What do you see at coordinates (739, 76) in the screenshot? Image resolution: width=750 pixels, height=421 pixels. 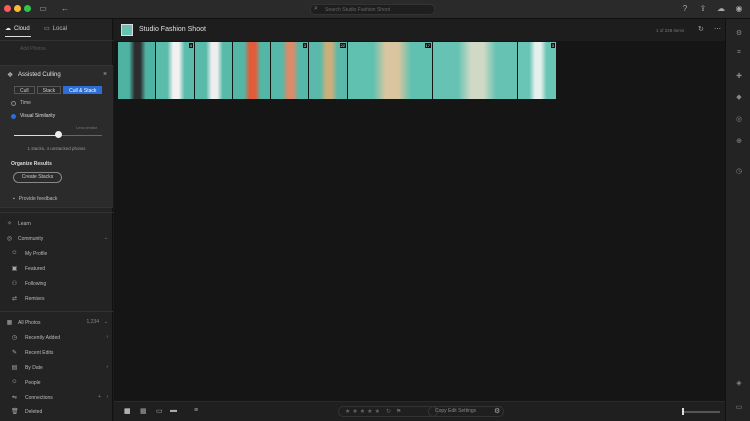 I see `healing-icon: ✚` at bounding box center [739, 76].